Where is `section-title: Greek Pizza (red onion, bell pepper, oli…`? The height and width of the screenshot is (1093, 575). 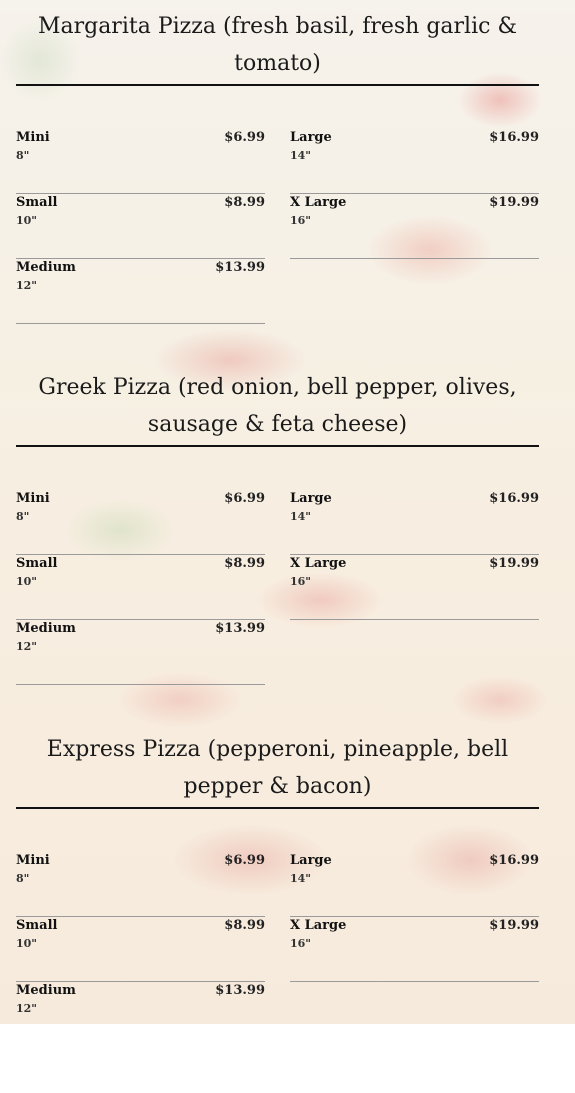 section-title: Greek Pizza (red onion, bell pepper, oli… is located at coordinates (277, 406).